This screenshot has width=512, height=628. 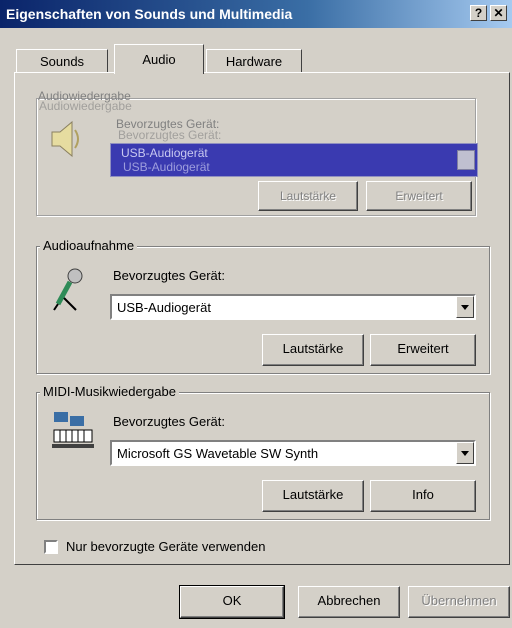 What do you see at coordinates (170, 135) in the screenshot?
I see `playback-device-label-echo: Bevorzugtes Gerät:` at bounding box center [170, 135].